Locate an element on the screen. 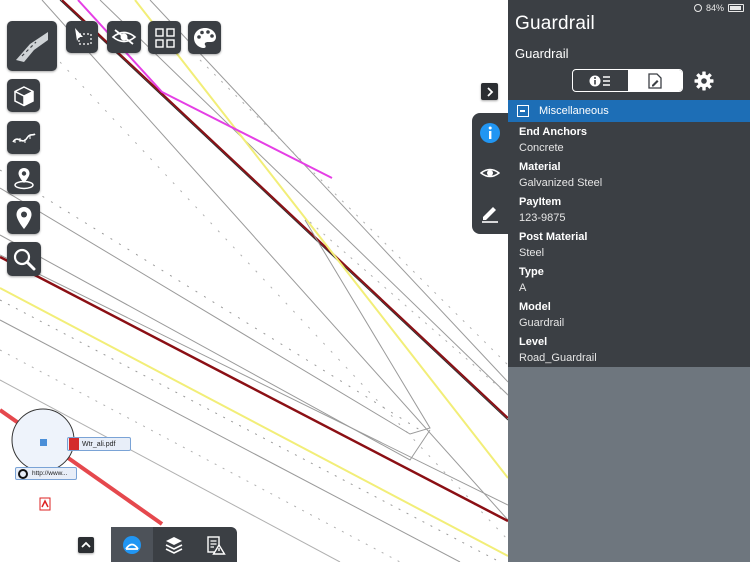 Image resolution: width=750 pixels, height=562 pixels. info-icon is located at coordinates (490, 133).